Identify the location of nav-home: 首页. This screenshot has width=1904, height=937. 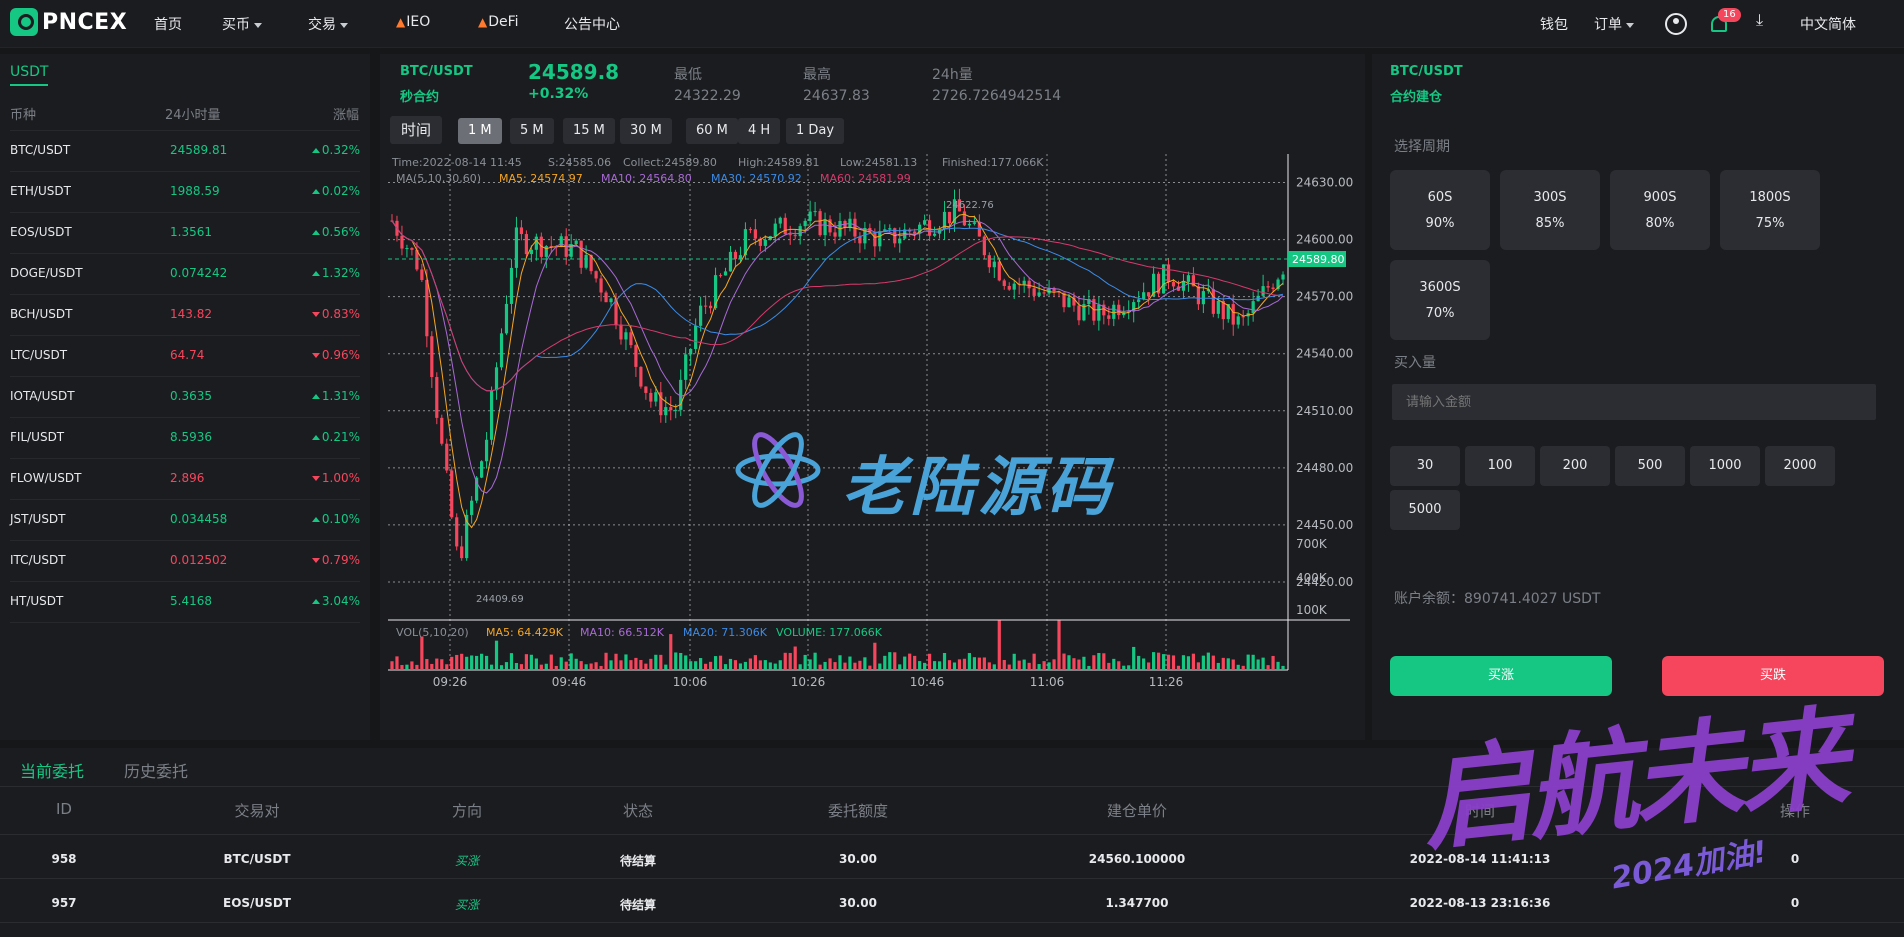
(168, 24).